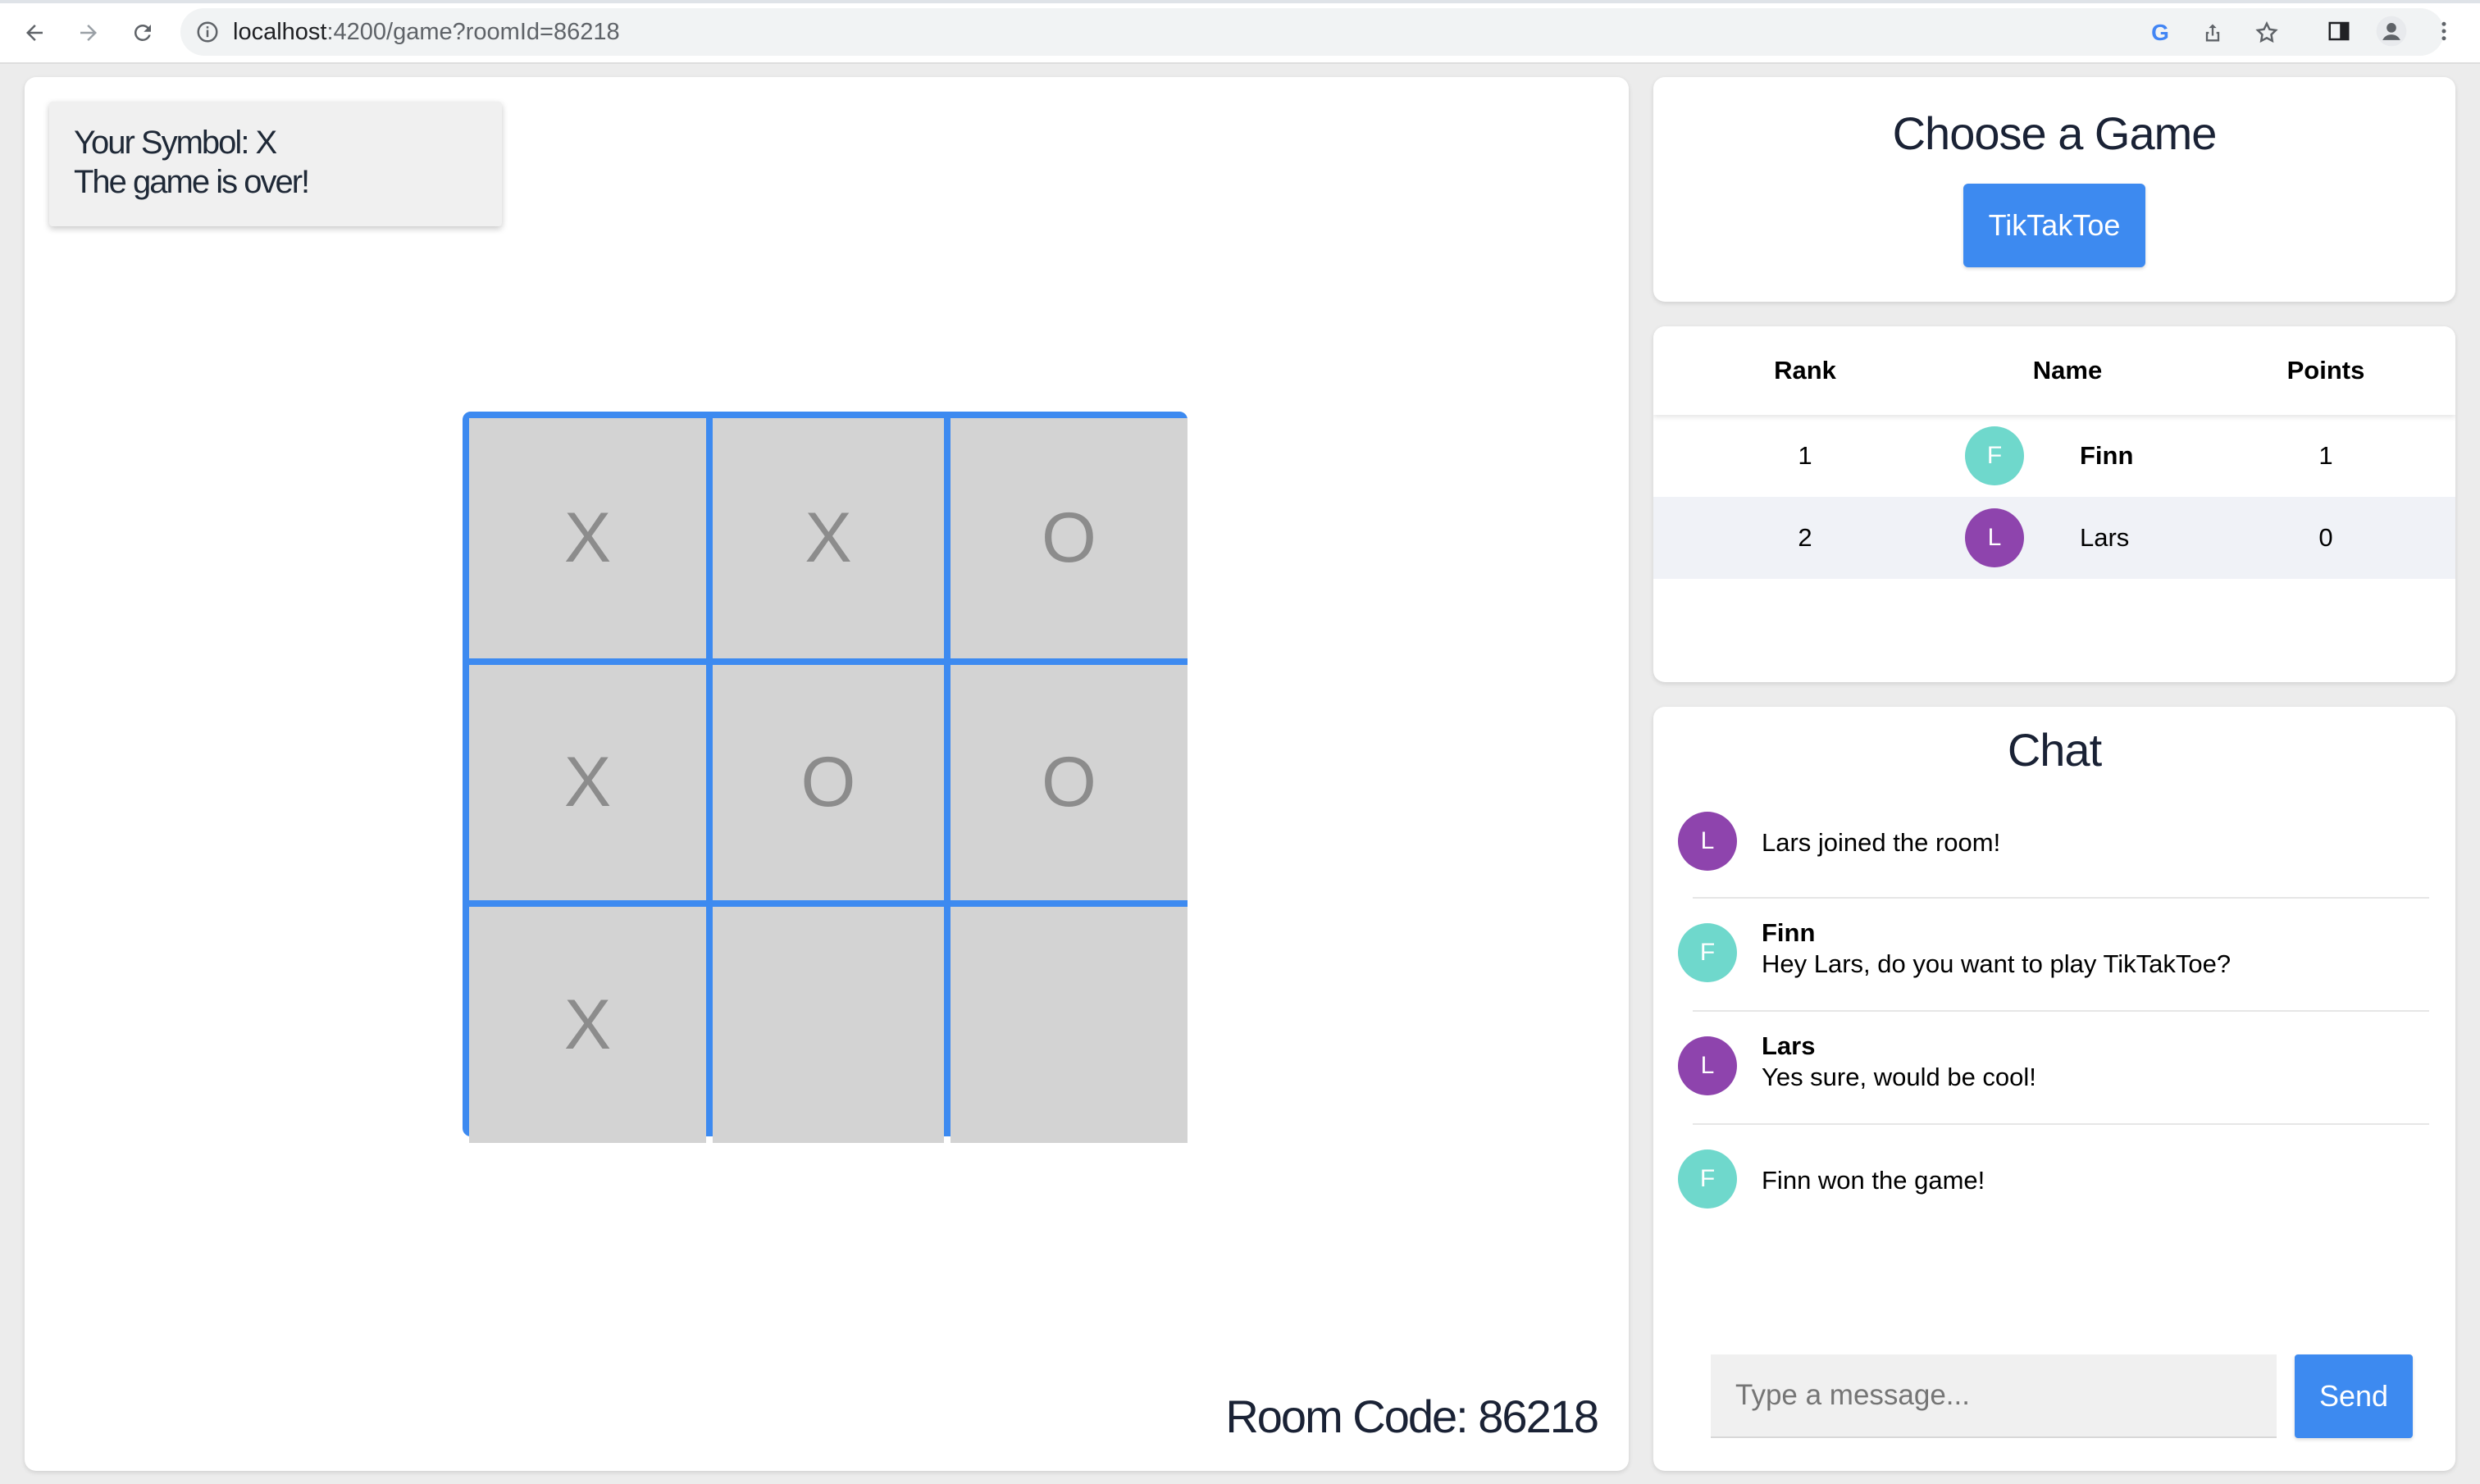 This screenshot has width=2480, height=1484. What do you see at coordinates (587, 538) in the screenshot?
I see `board-cell-1: X` at bounding box center [587, 538].